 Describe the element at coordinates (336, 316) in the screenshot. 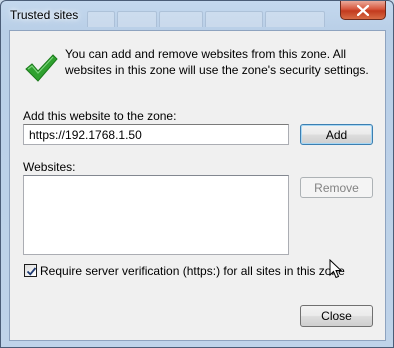

I see `close-button: Close` at that location.